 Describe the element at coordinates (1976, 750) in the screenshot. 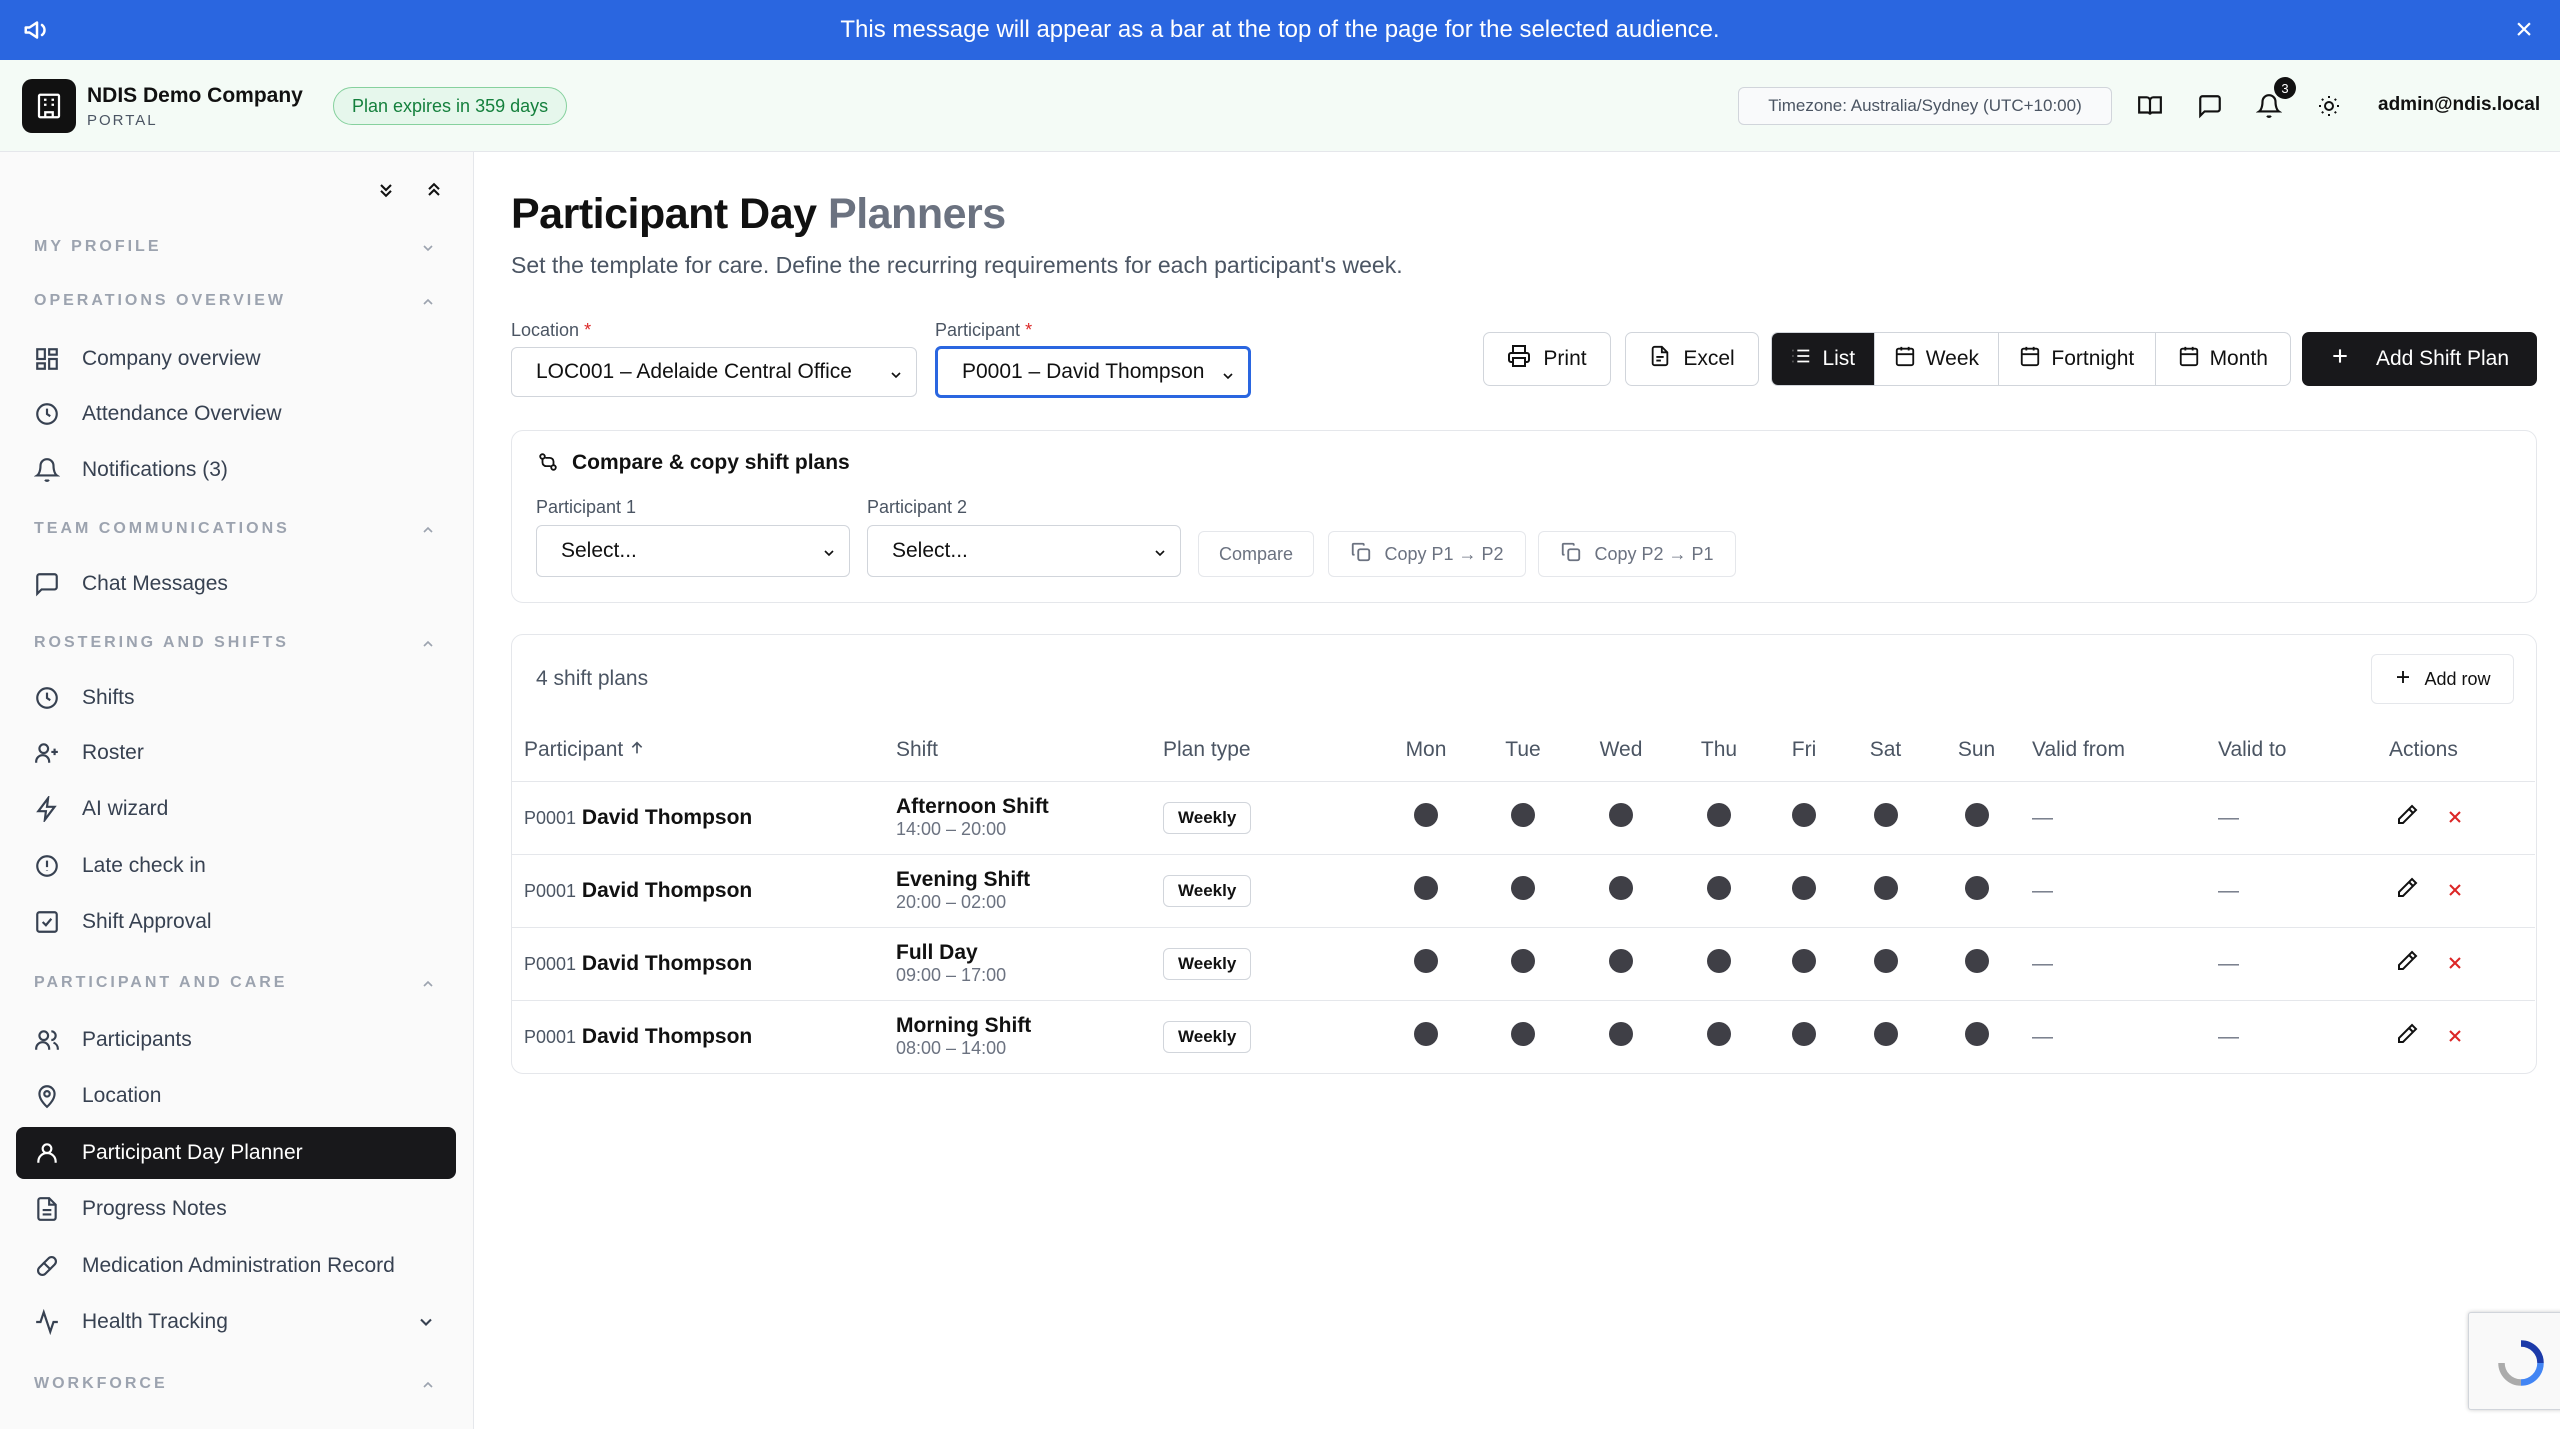

I see `column-header-sun: Sun` at that location.